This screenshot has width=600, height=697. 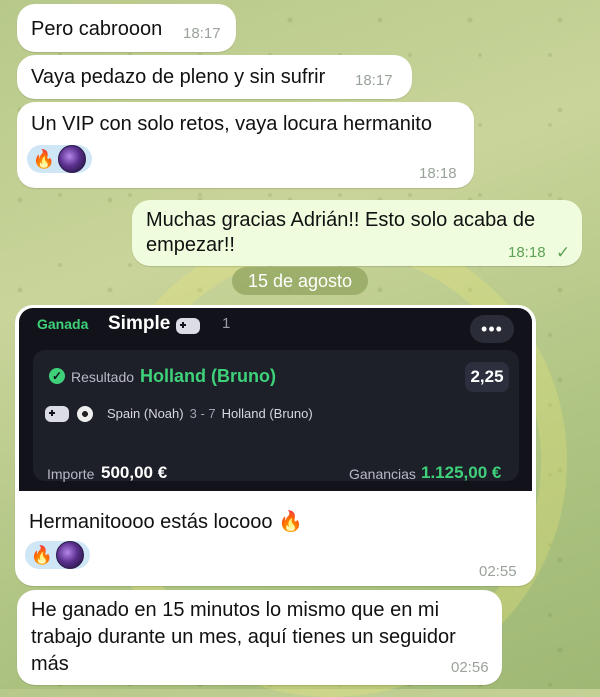 What do you see at coordinates (57, 376) in the screenshot?
I see `check-circle-icon: ✓` at bounding box center [57, 376].